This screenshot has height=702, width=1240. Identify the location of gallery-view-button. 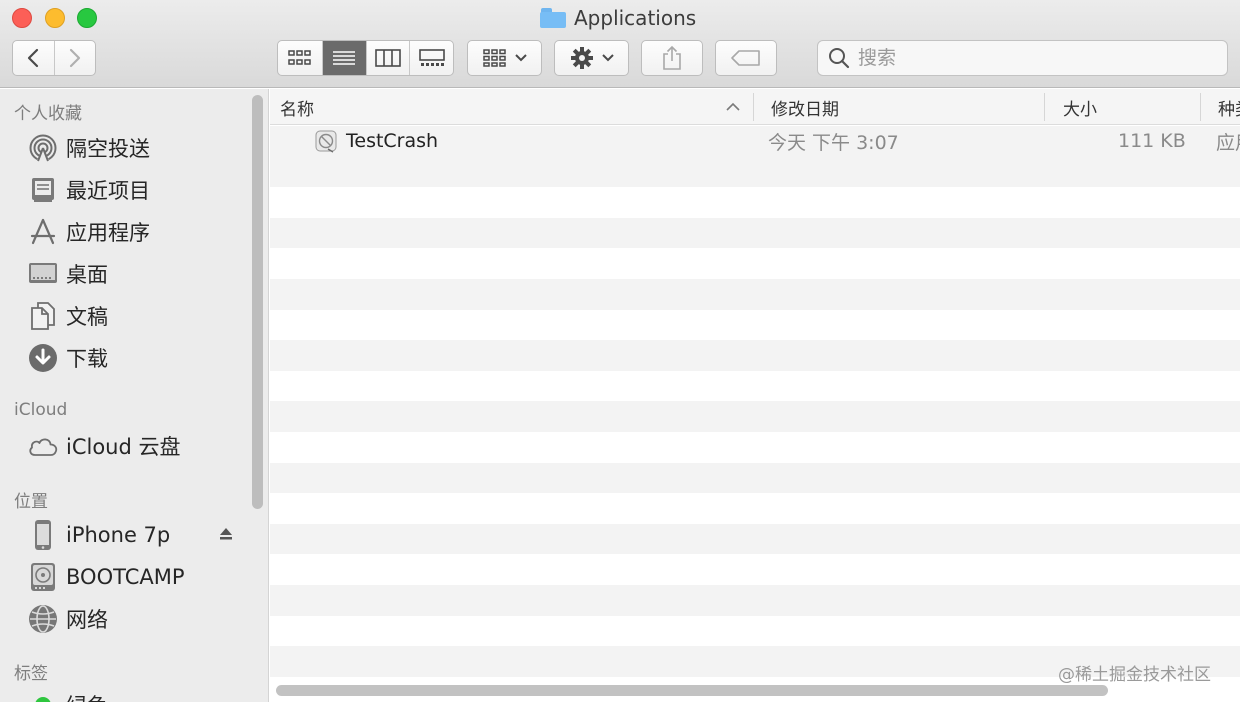
(431, 58).